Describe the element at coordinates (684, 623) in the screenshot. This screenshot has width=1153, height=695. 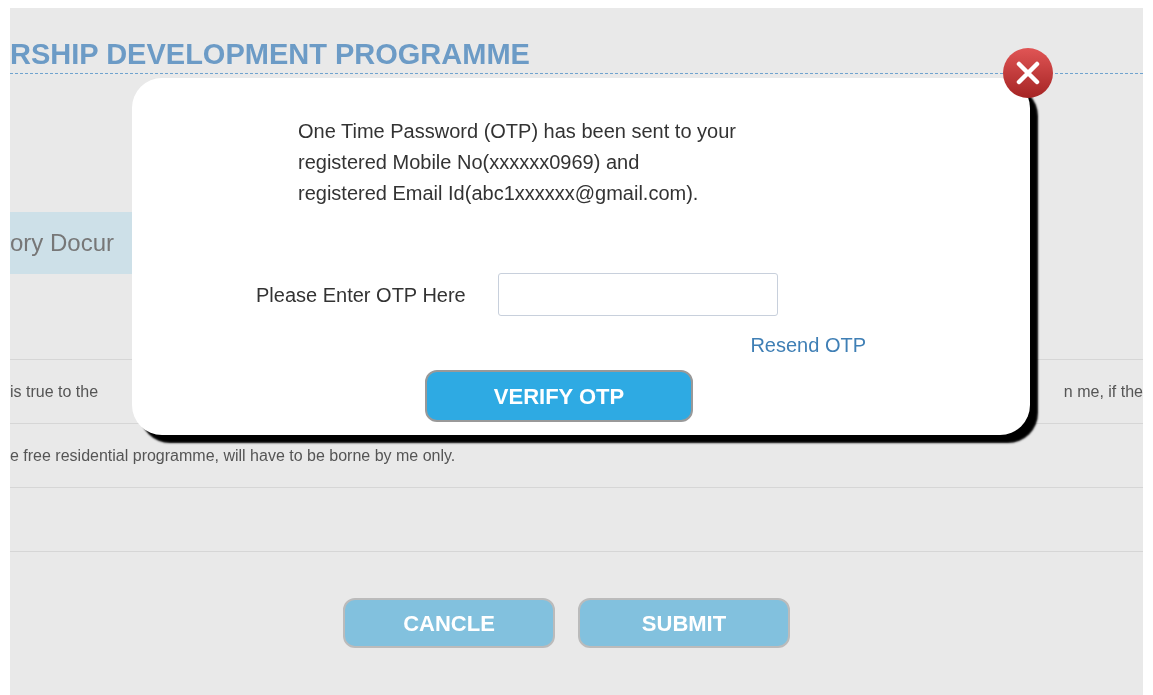
I see `submit-button: SUBMIT` at that location.